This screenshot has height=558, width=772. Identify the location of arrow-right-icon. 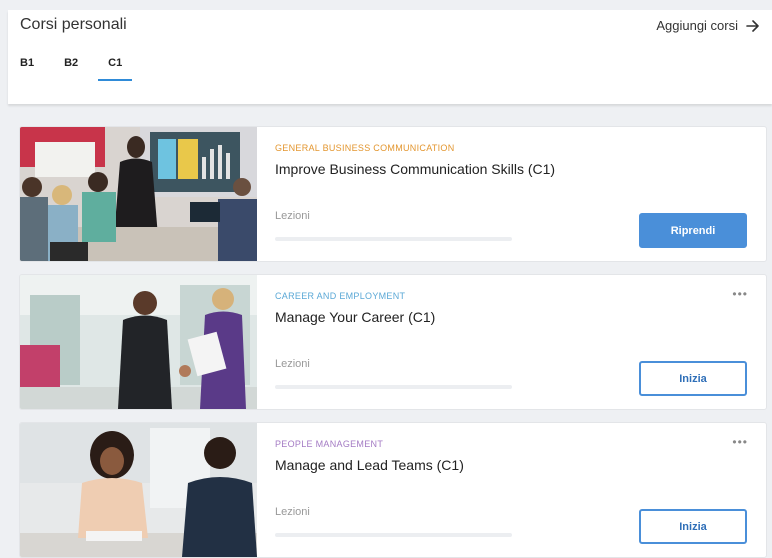
(753, 25).